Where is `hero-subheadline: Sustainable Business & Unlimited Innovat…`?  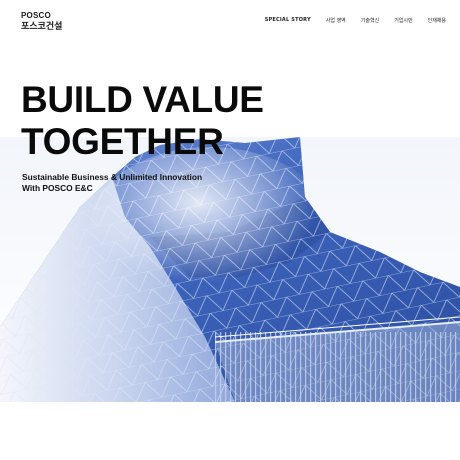
hero-subheadline: Sustainable Business & Unlimited Innovat… is located at coordinates (112, 183).